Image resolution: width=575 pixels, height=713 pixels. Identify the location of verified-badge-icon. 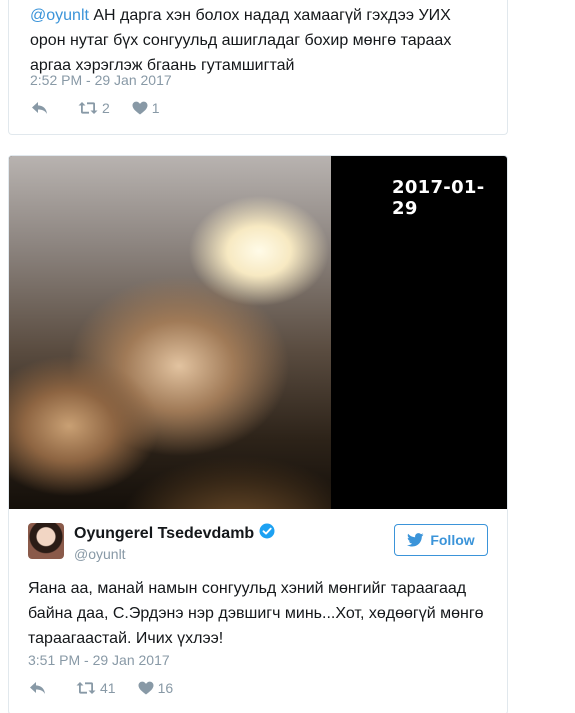
(267, 533).